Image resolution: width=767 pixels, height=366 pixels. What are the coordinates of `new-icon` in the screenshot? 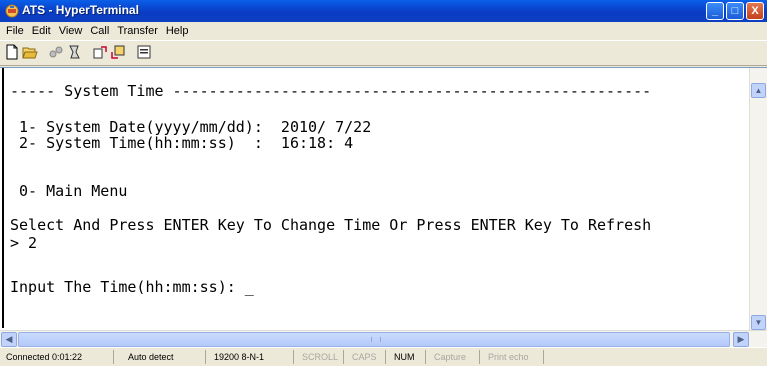 It's located at (12, 52).